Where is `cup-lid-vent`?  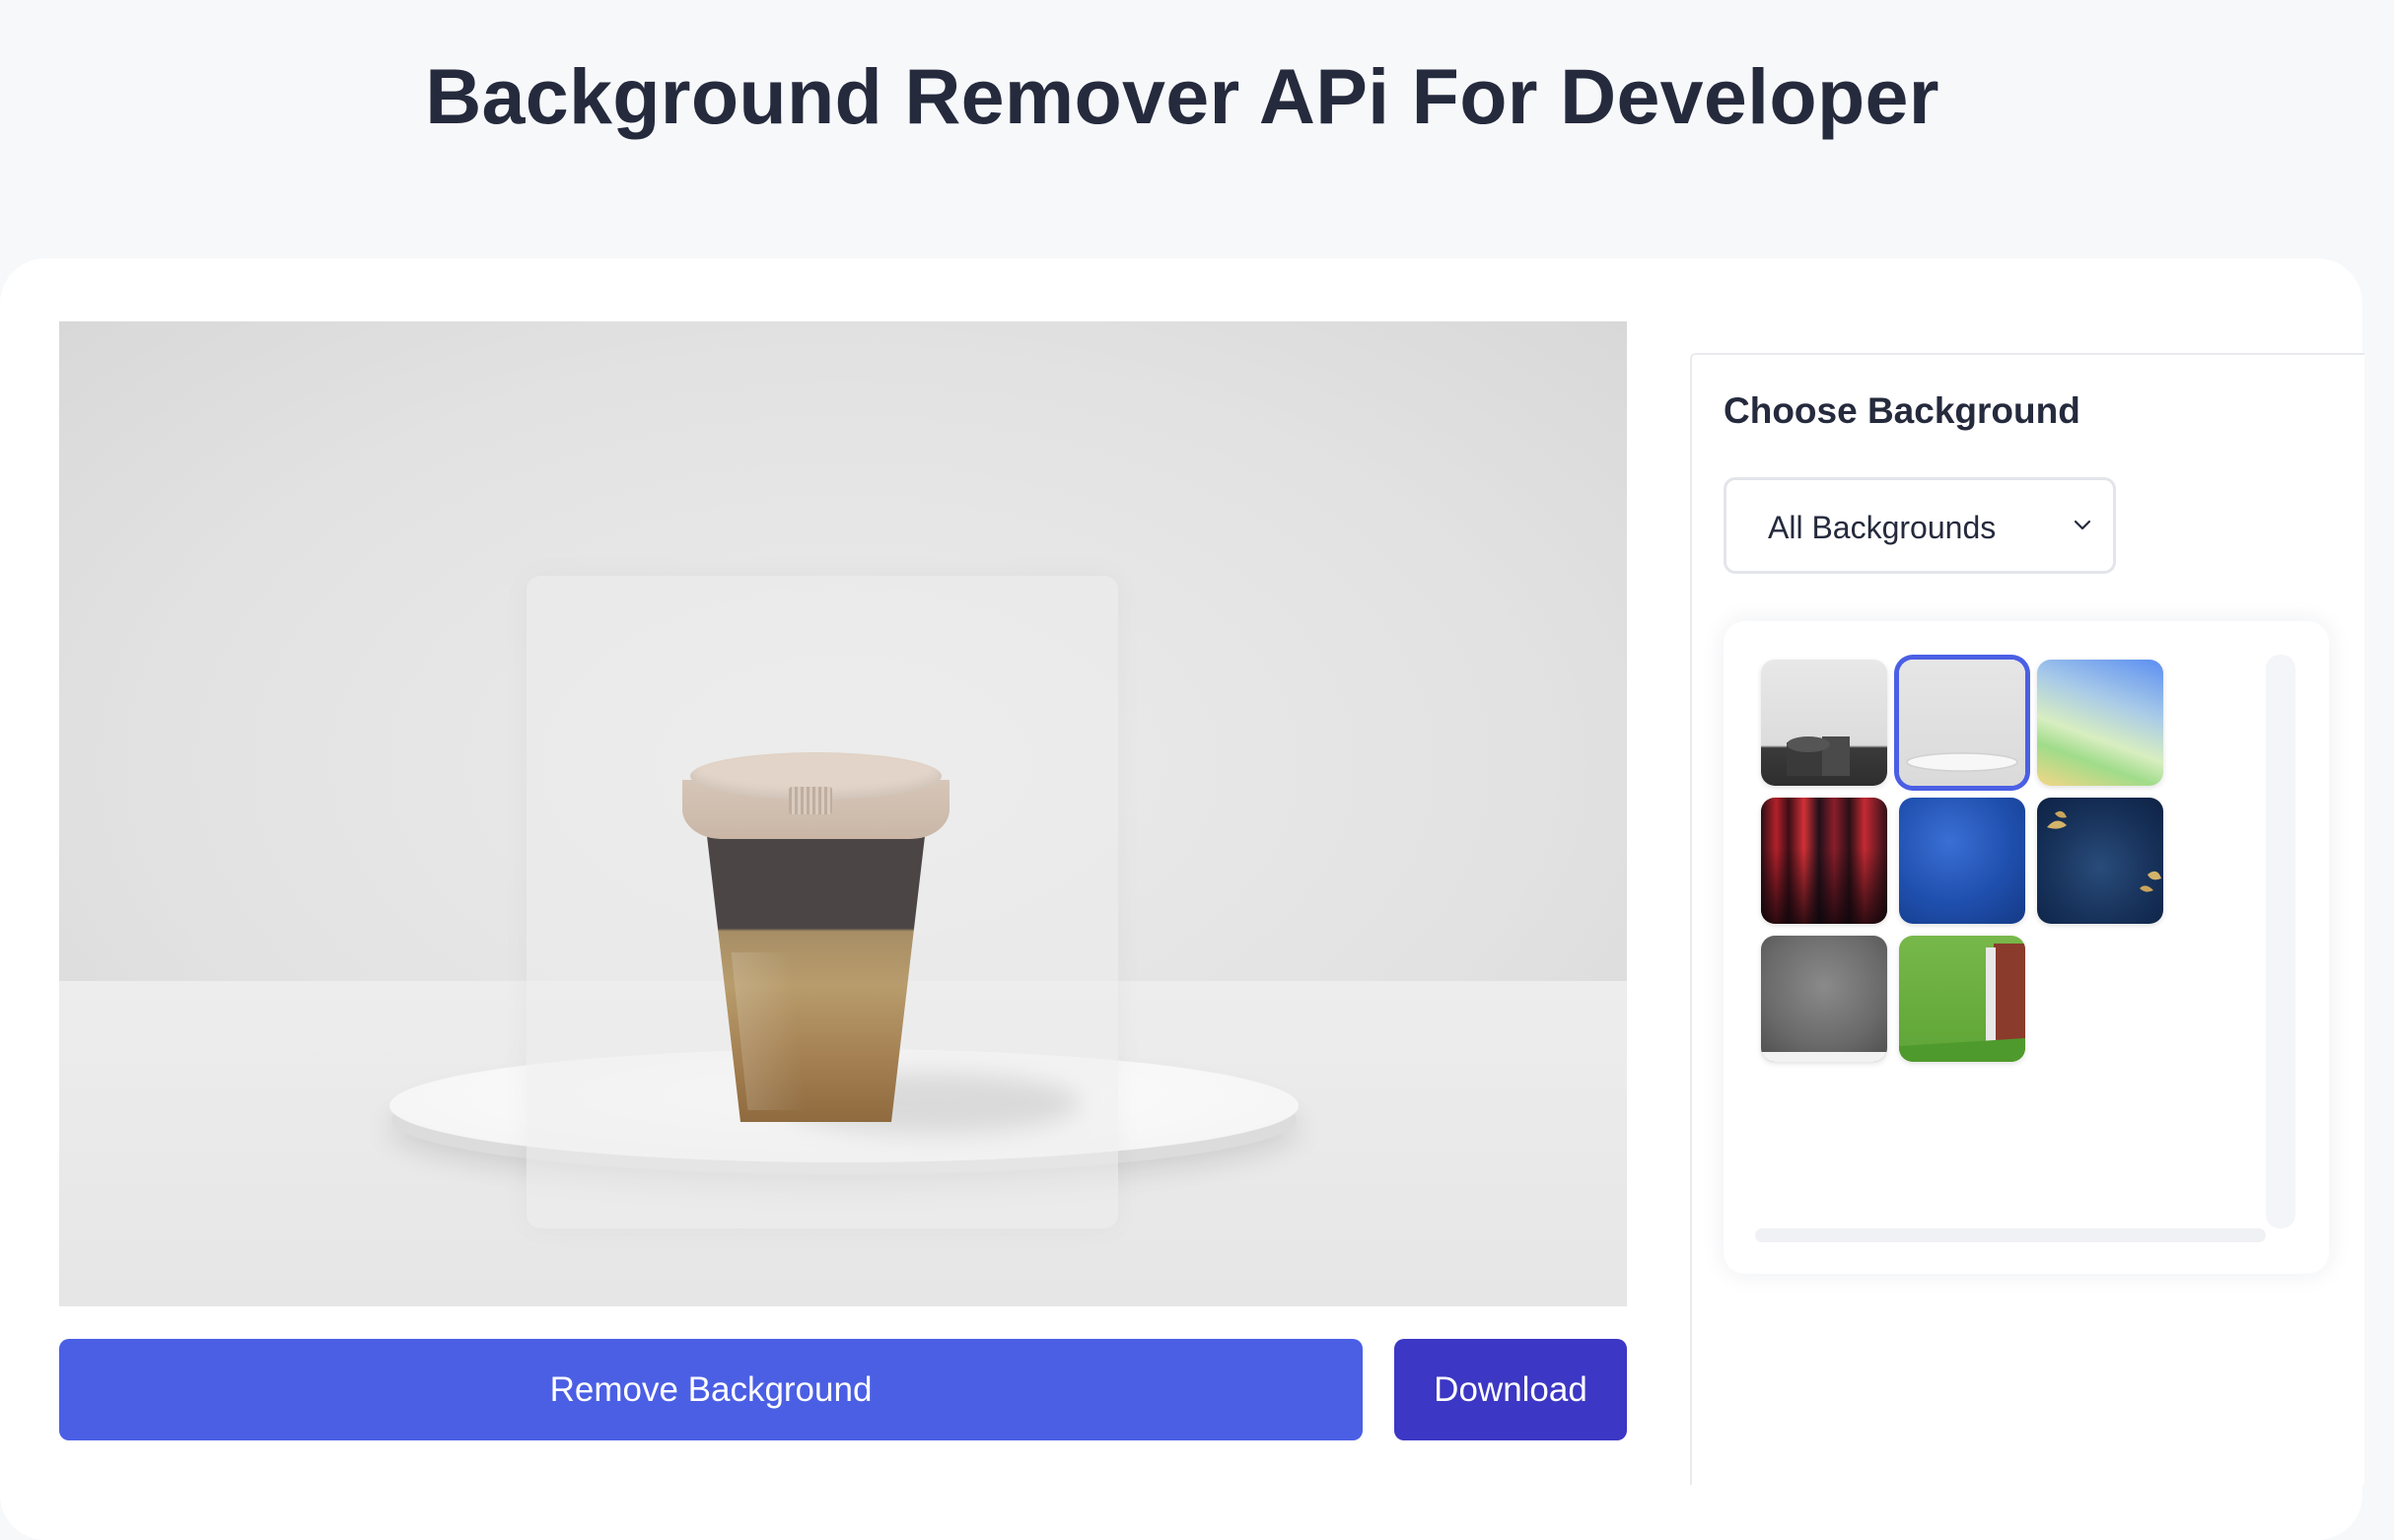
cup-lid-vent is located at coordinates (811, 800).